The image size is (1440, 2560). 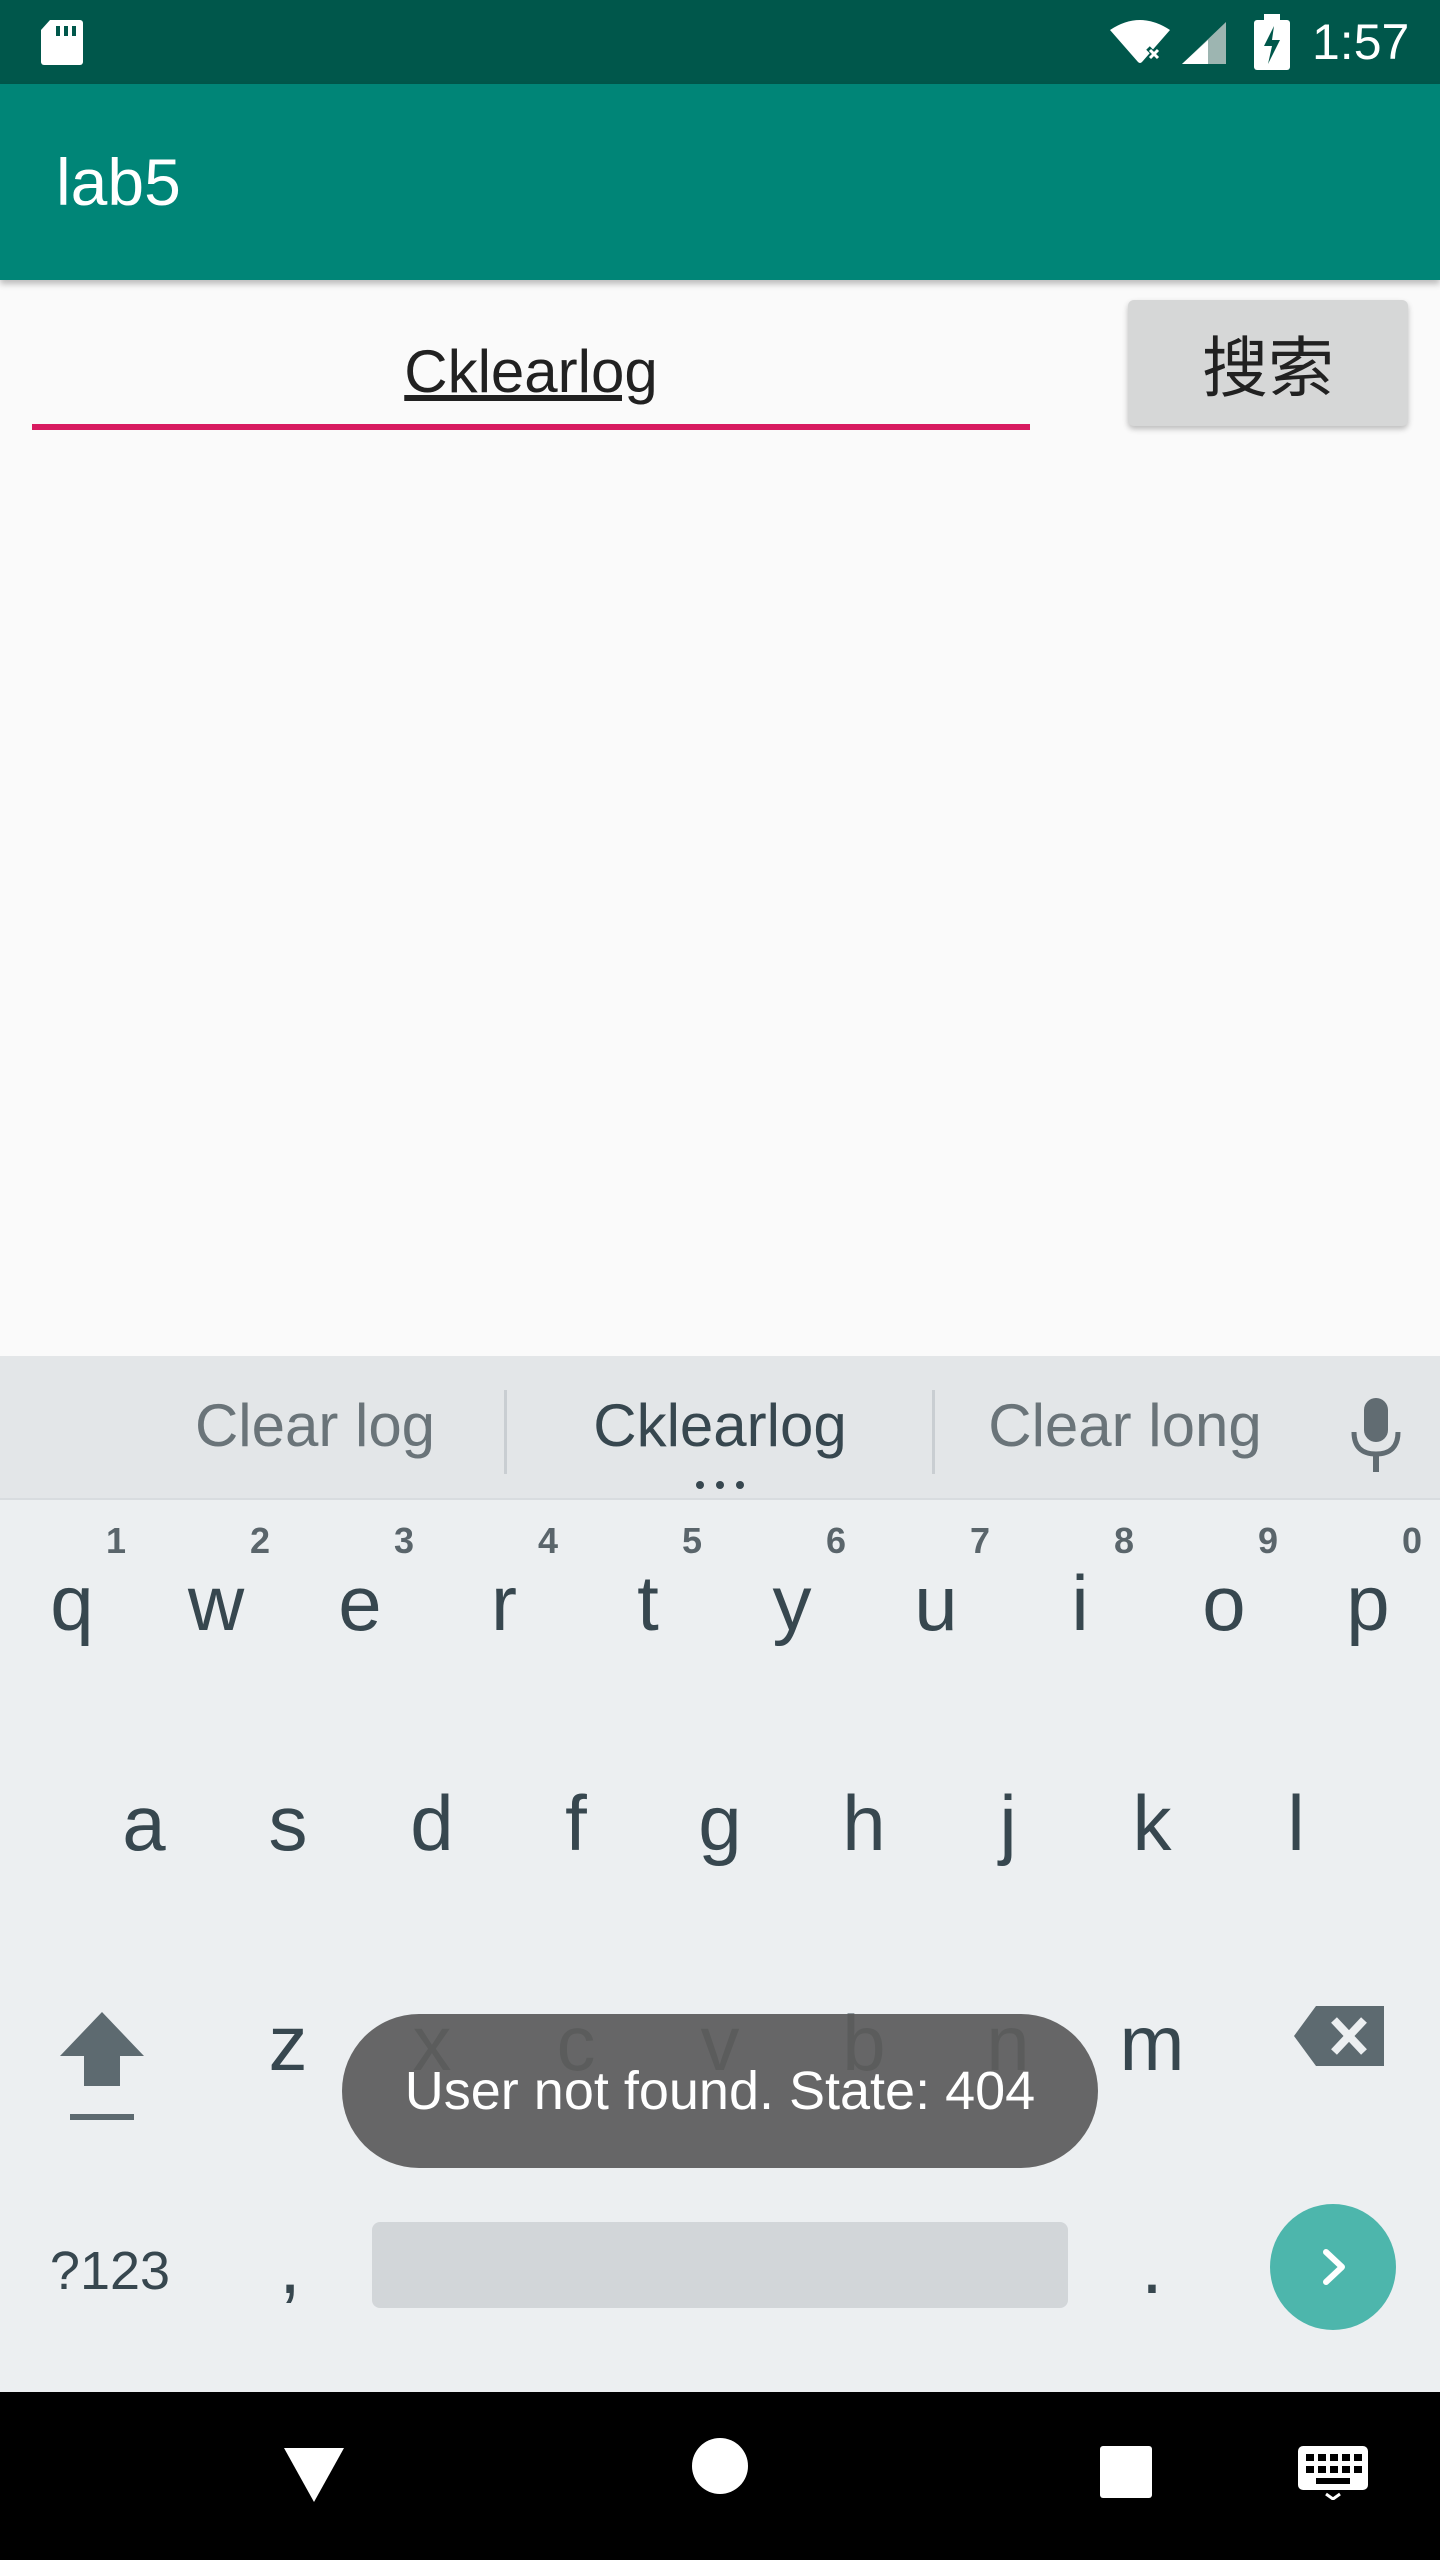 What do you see at coordinates (259, 1540) in the screenshot?
I see `key-hint: 2` at bounding box center [259, 1540].